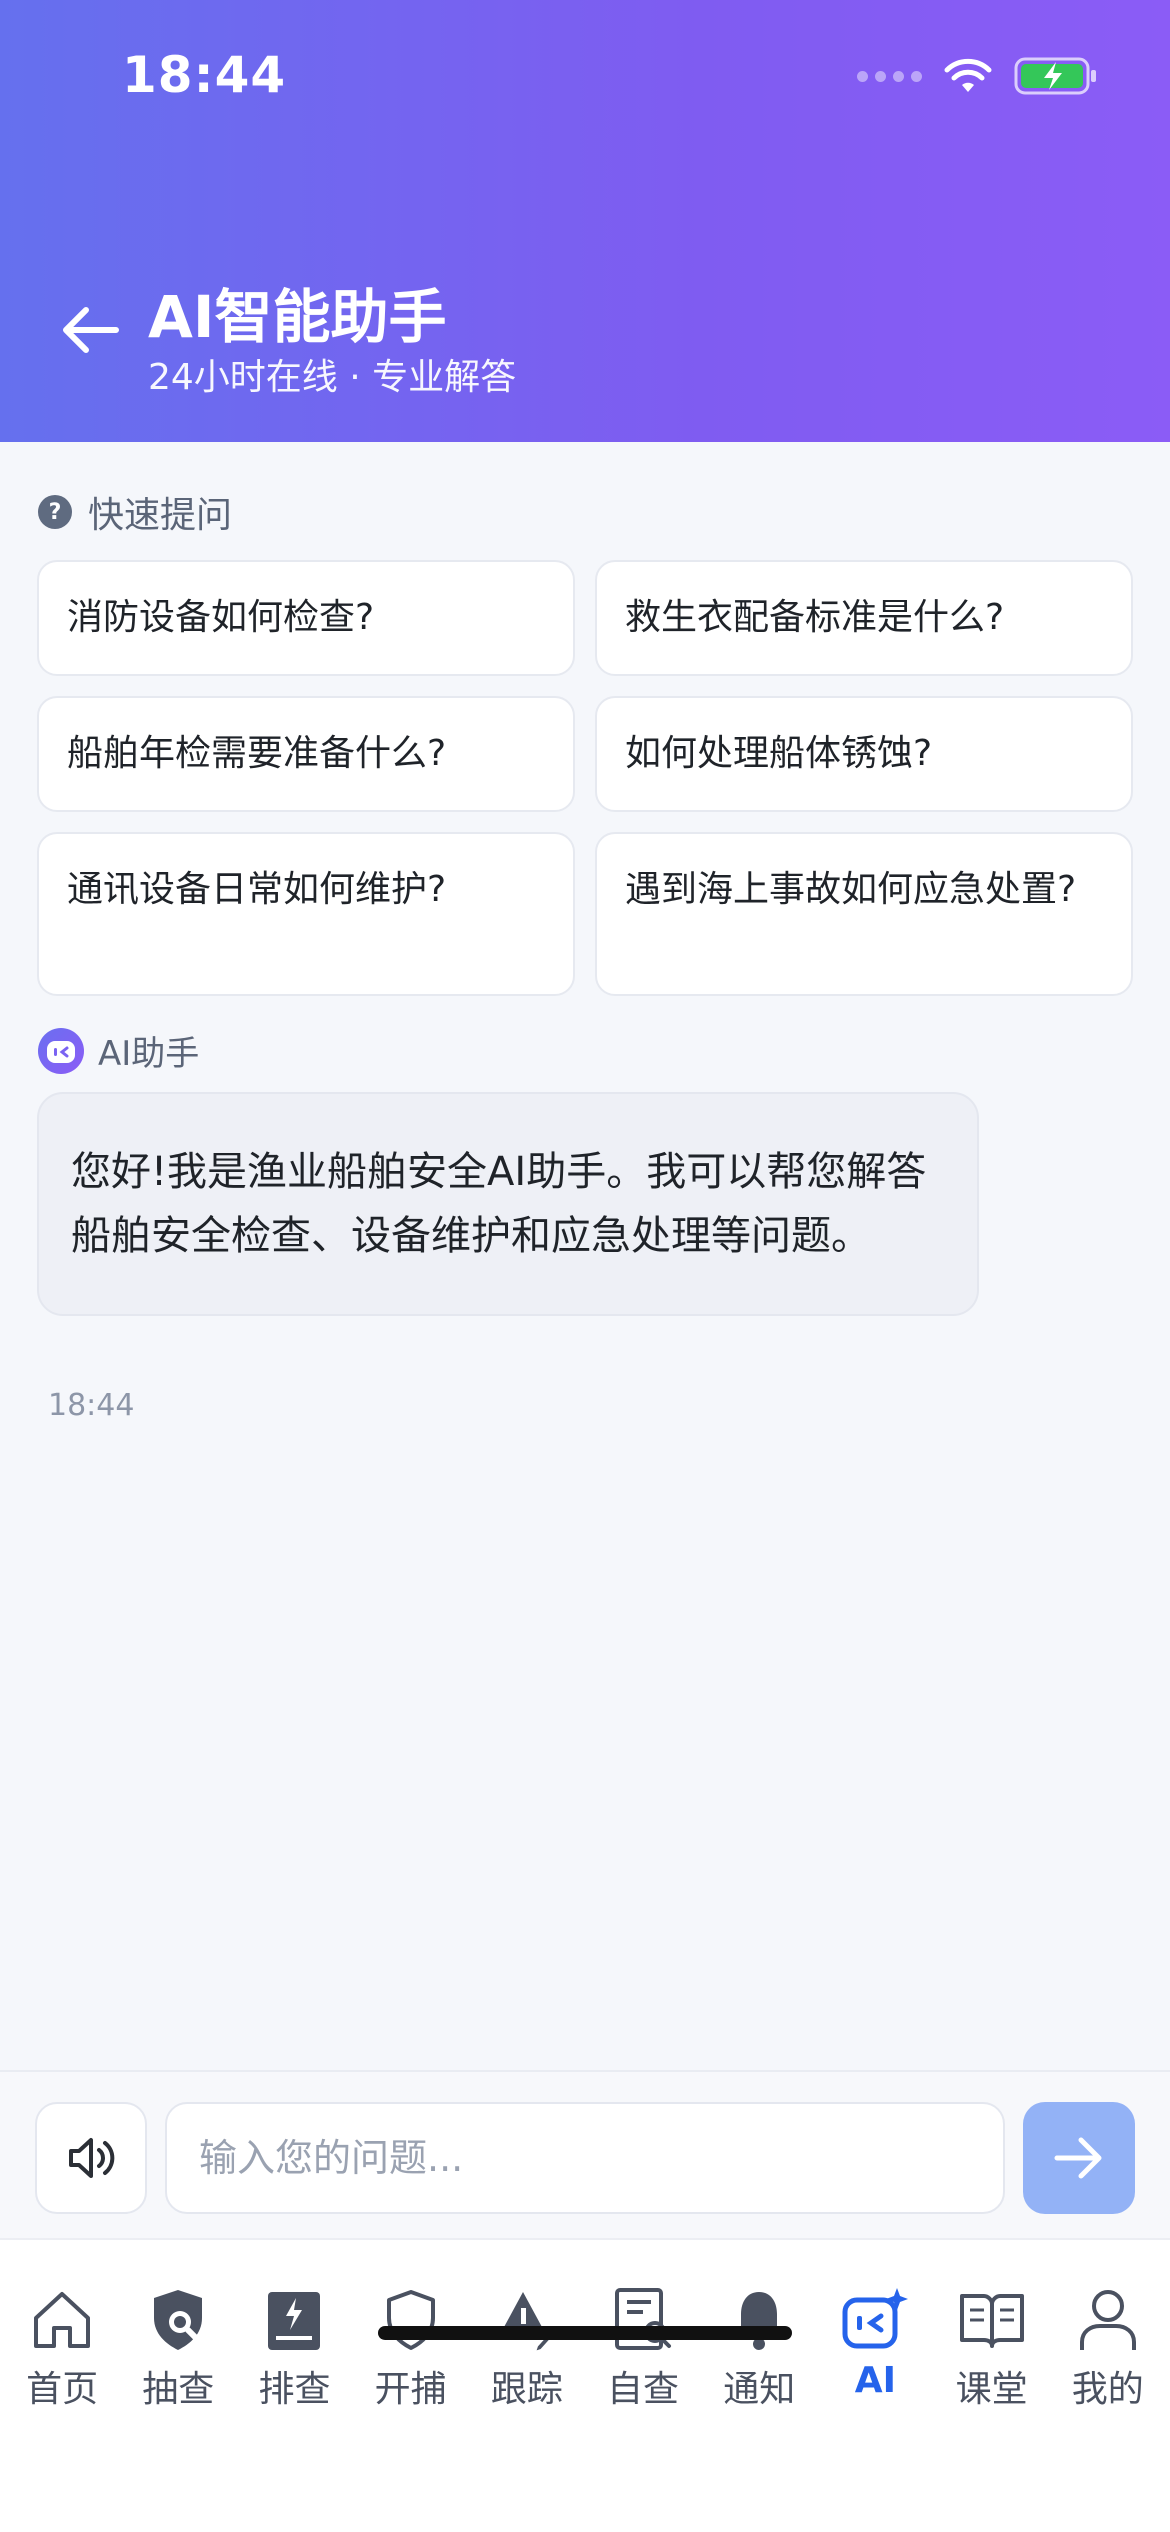 The image size is (1170, 2532). What do you see at coordinates (178, 2389) in the screenshot?
I see `nav-label: 抽查` at bounding box center [178, 2389].